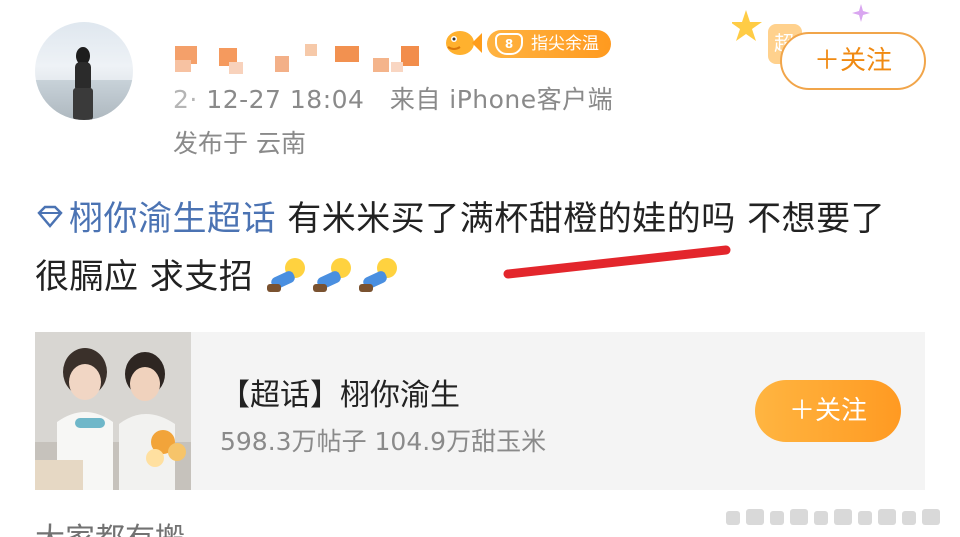  I want to click on next-post-text-partial: 大家都有搬, so click(110, 525).